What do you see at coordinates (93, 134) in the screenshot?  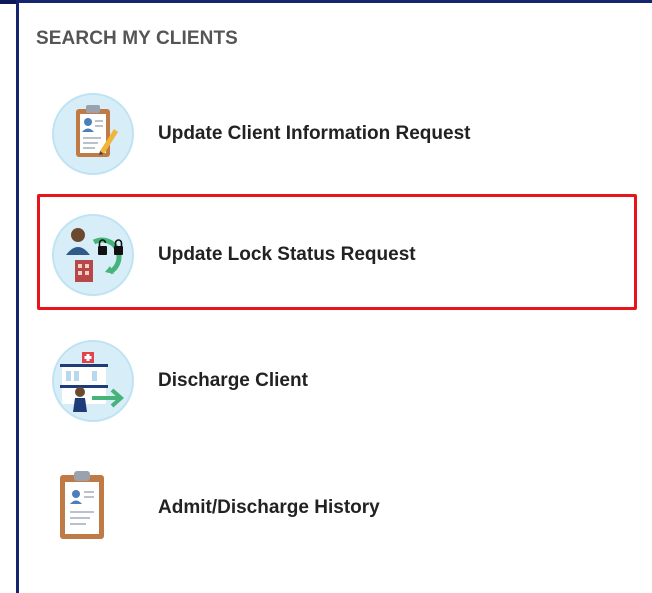 I see `clipboard-edit-icon` at bounding box center [93, 134].